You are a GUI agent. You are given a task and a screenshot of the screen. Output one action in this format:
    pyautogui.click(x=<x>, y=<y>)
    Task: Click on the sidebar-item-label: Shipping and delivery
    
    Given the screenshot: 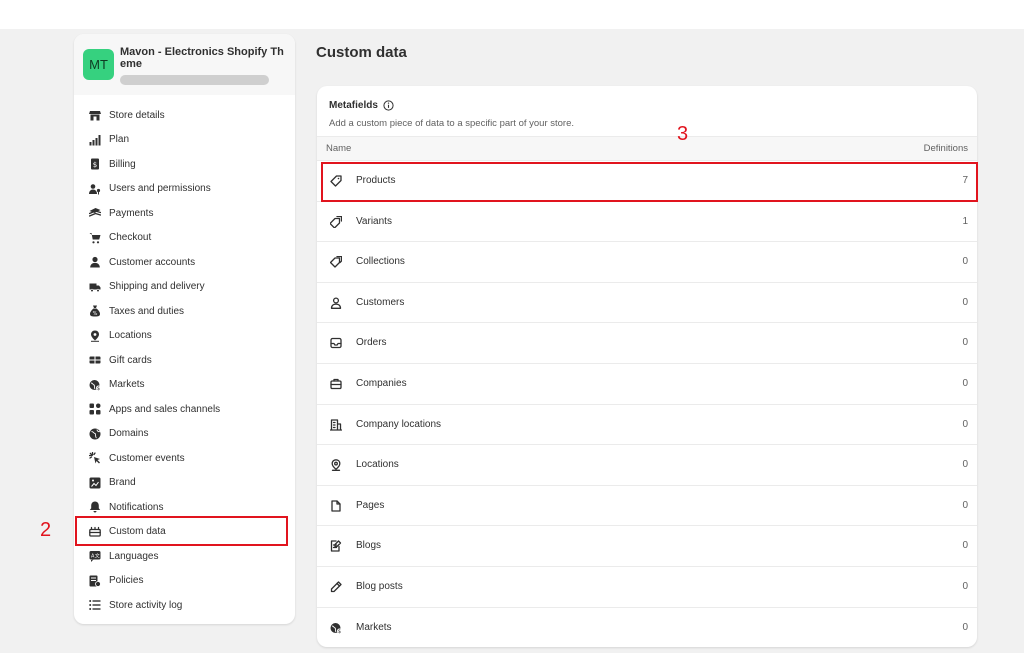 What is the action you would take?
    pyautogui.click(x=157, y=287)
    